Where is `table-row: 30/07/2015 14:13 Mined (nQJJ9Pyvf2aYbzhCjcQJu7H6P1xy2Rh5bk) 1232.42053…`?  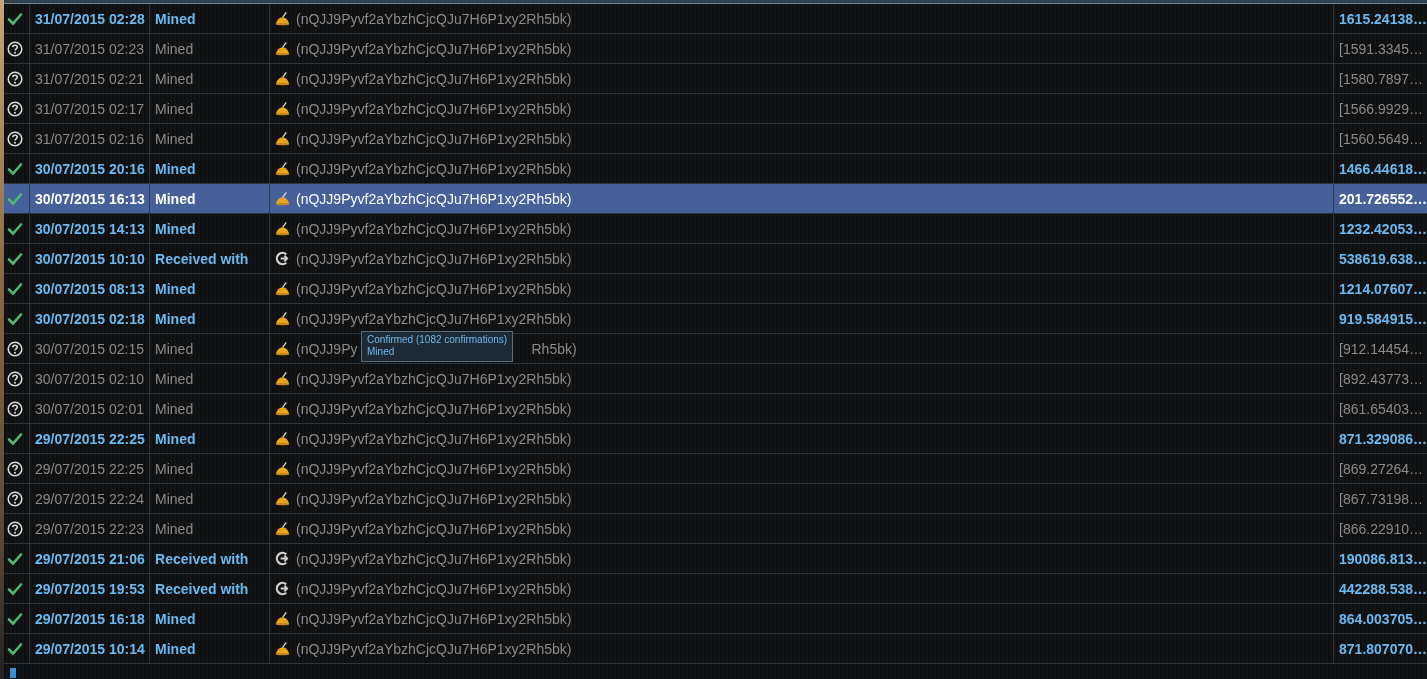
table-row: 30/07/2015 14:13 Mined (nQJJ9Pyvf2aYbzhCjcQJu7H6P1xy2Rh5bk) 1232.42053… is located at coordinates (715, 229).